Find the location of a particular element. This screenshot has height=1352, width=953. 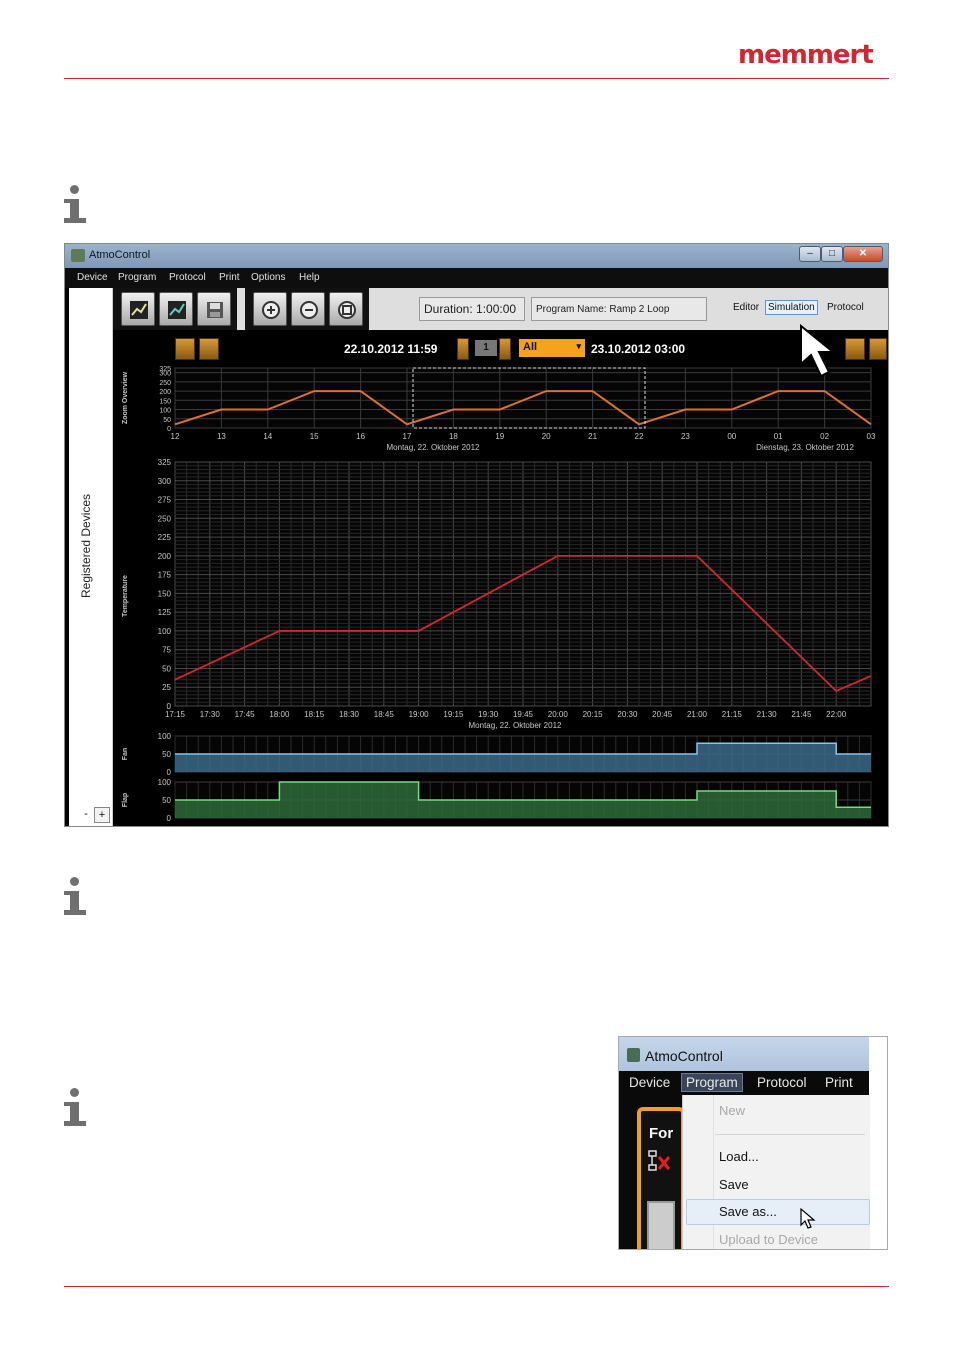

tab-protocol: Protocol is located at coordinates (845, 307).